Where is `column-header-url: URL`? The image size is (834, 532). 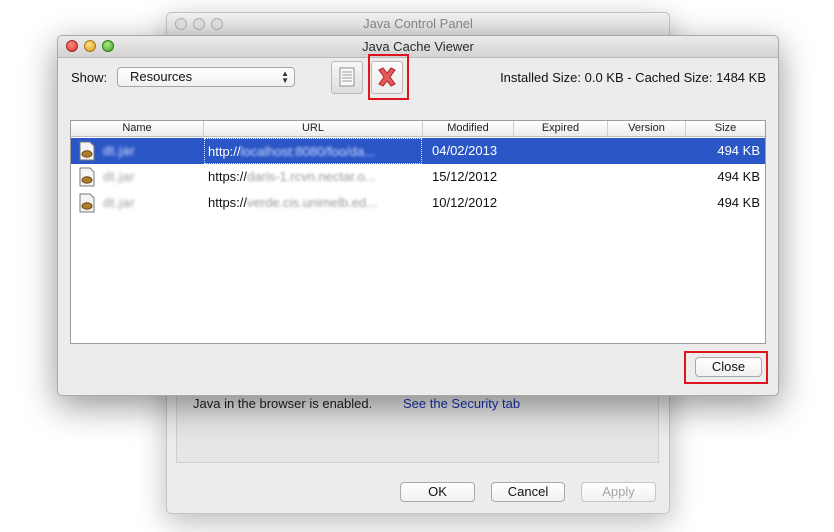
column-header-url: URL is located at coordinates (313, 128).